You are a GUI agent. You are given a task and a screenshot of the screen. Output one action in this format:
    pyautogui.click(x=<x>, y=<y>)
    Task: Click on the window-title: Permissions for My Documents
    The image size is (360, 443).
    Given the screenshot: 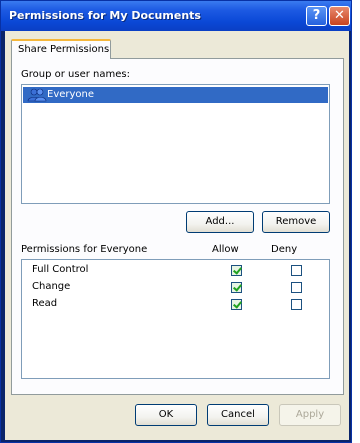 What is the action you would take?
    pyautogui.click(x=105, y=15)
    